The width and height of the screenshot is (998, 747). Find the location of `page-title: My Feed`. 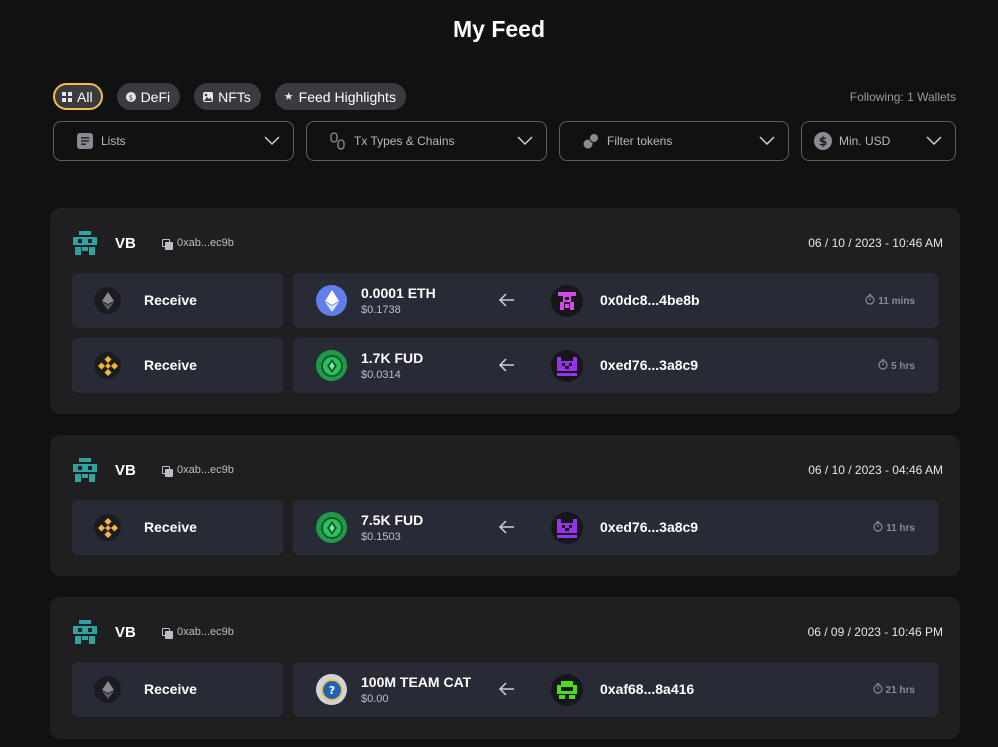

page-title: My Feed is located at coordinates (499, 29).